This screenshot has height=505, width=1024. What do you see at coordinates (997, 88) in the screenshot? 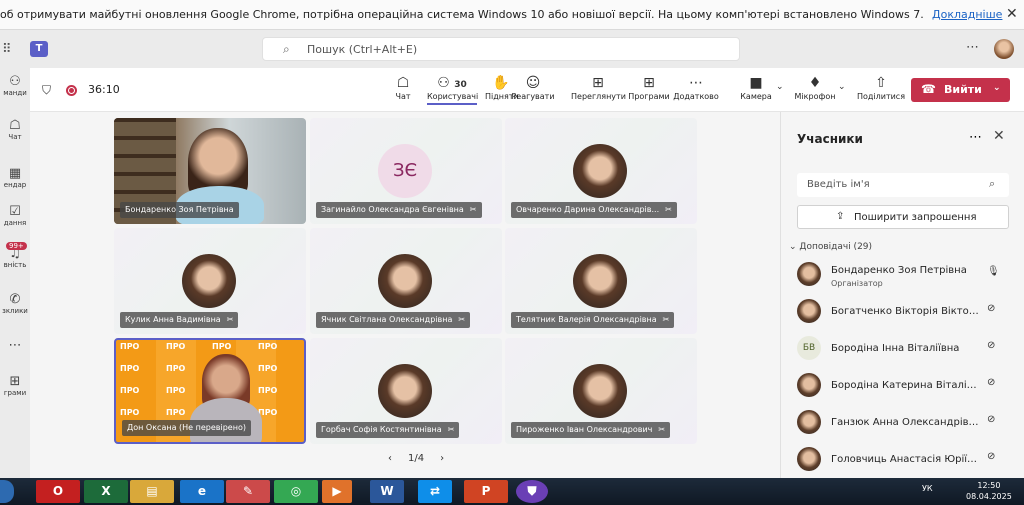
I see `chevron-down-icon: ⌄` at bounding box center [997, 88].